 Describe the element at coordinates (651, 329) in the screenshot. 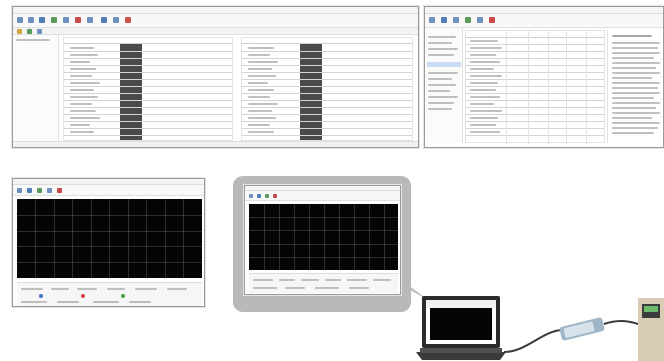

I see `drive-unit` at that location.